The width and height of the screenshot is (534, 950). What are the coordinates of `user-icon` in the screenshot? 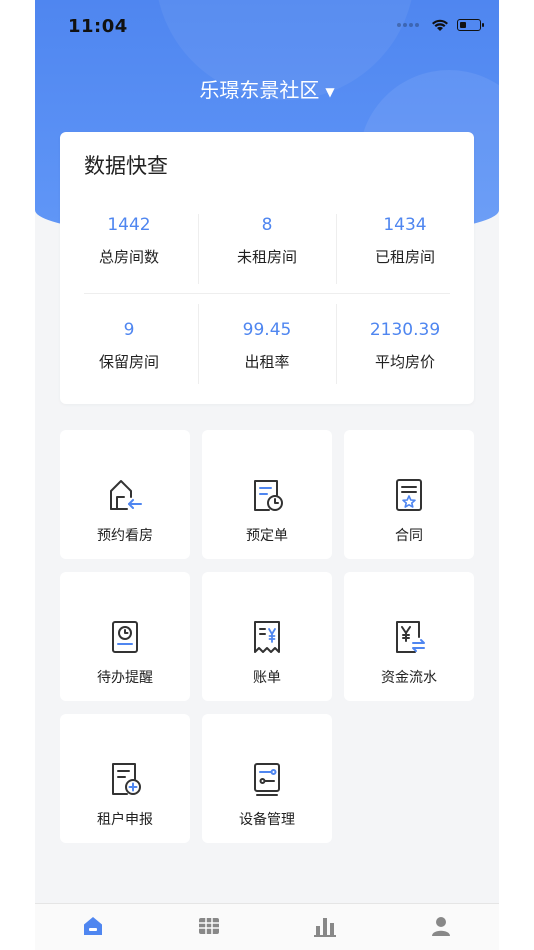 It's located at (441, 926).